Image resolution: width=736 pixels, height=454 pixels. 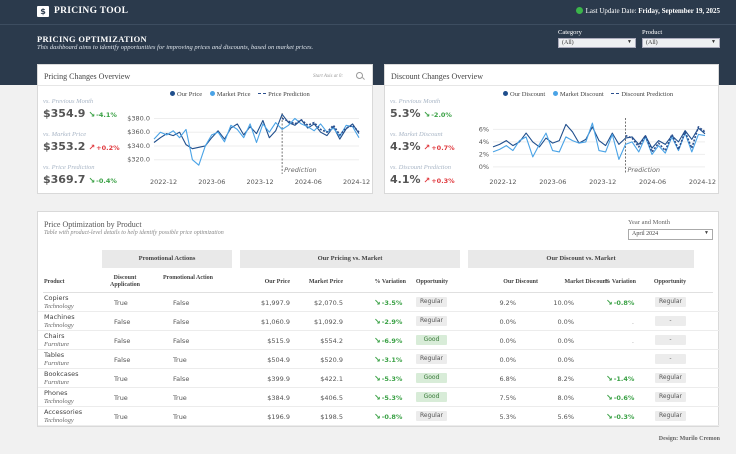 I want to click on col-header: Our Price, so click(x=277, y=282).